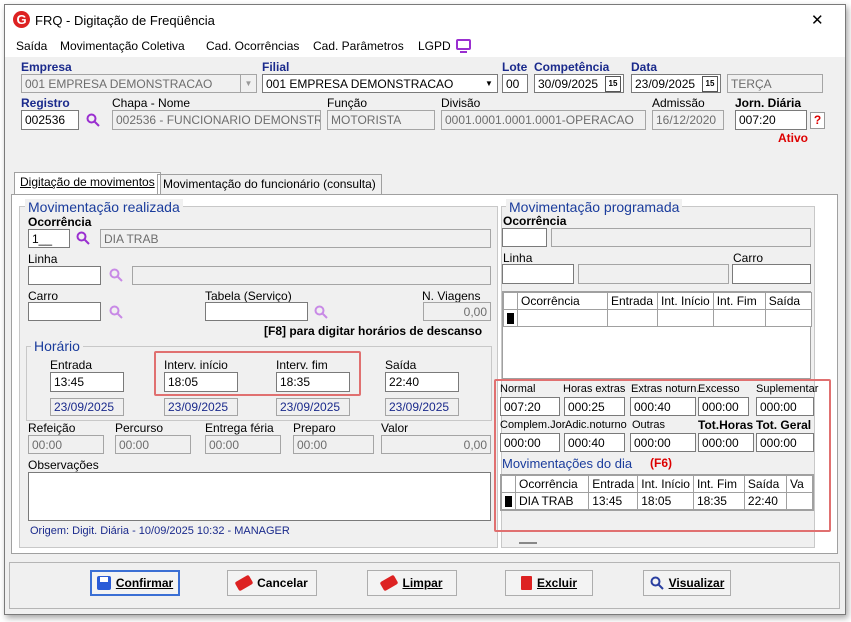 The width and height of the screenshot is (851, 622). I want to click on confirmar-button: Confirmar, so click(135, 583).